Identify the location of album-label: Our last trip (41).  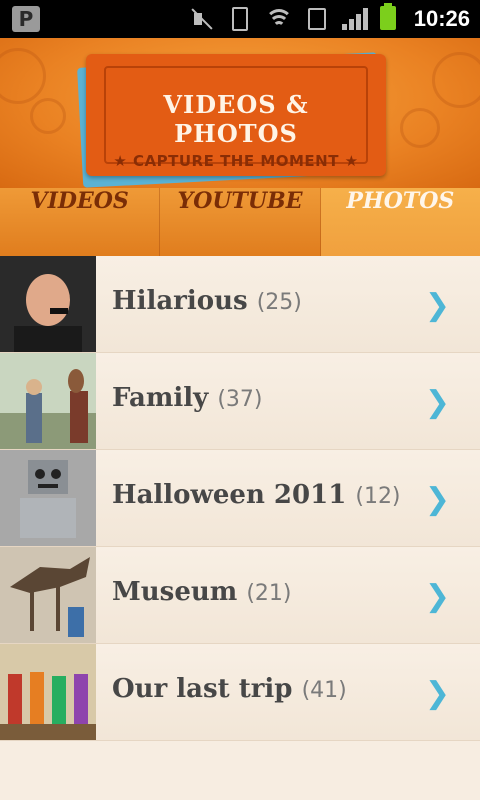
(229, 689).